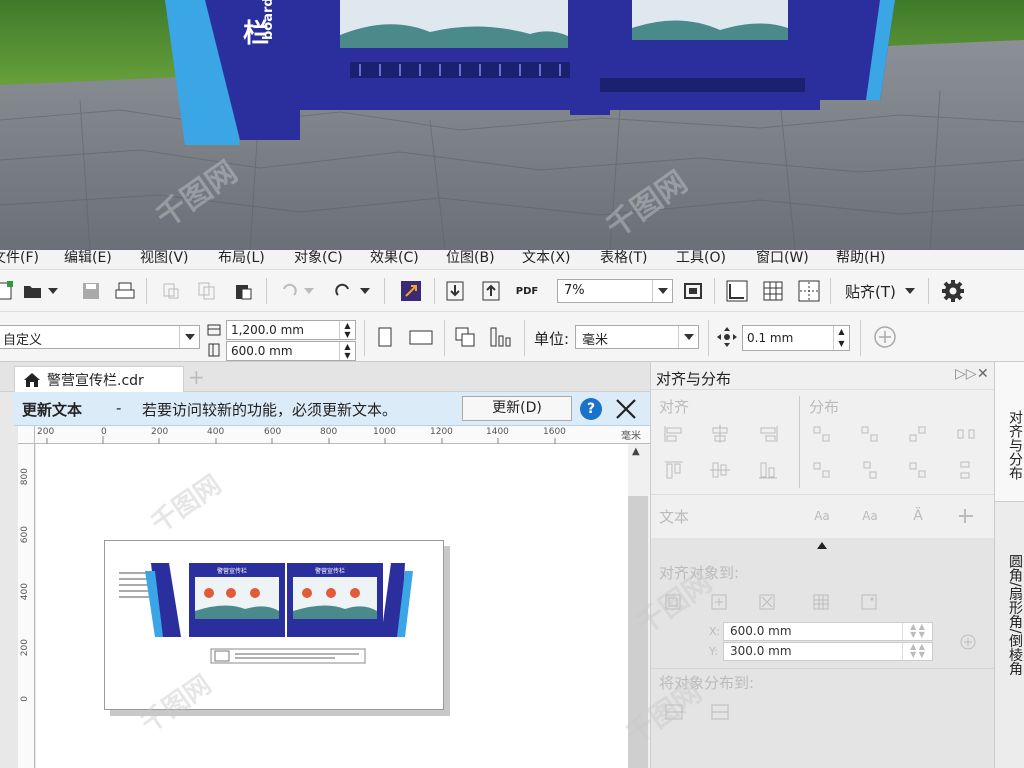 The width and height of the screenshot is (1024, 768). I want to click on align-center-vertical-icon, so click(720, 470).